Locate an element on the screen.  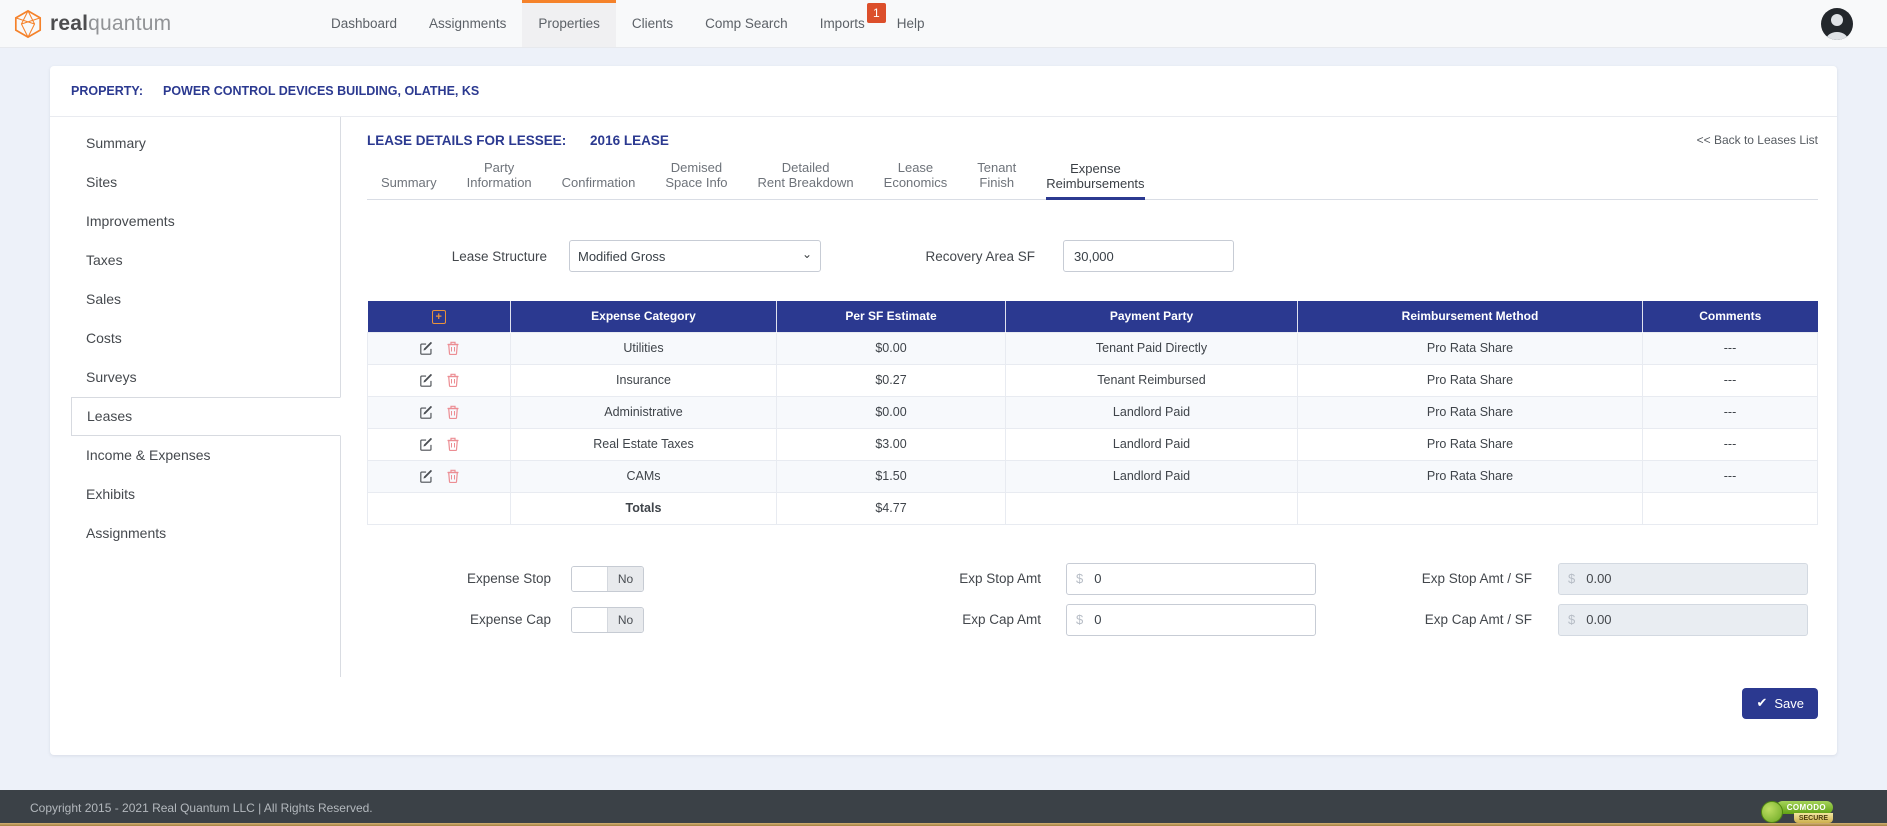
nav-item-label: Comp Search is located at coordinates (746, 23).